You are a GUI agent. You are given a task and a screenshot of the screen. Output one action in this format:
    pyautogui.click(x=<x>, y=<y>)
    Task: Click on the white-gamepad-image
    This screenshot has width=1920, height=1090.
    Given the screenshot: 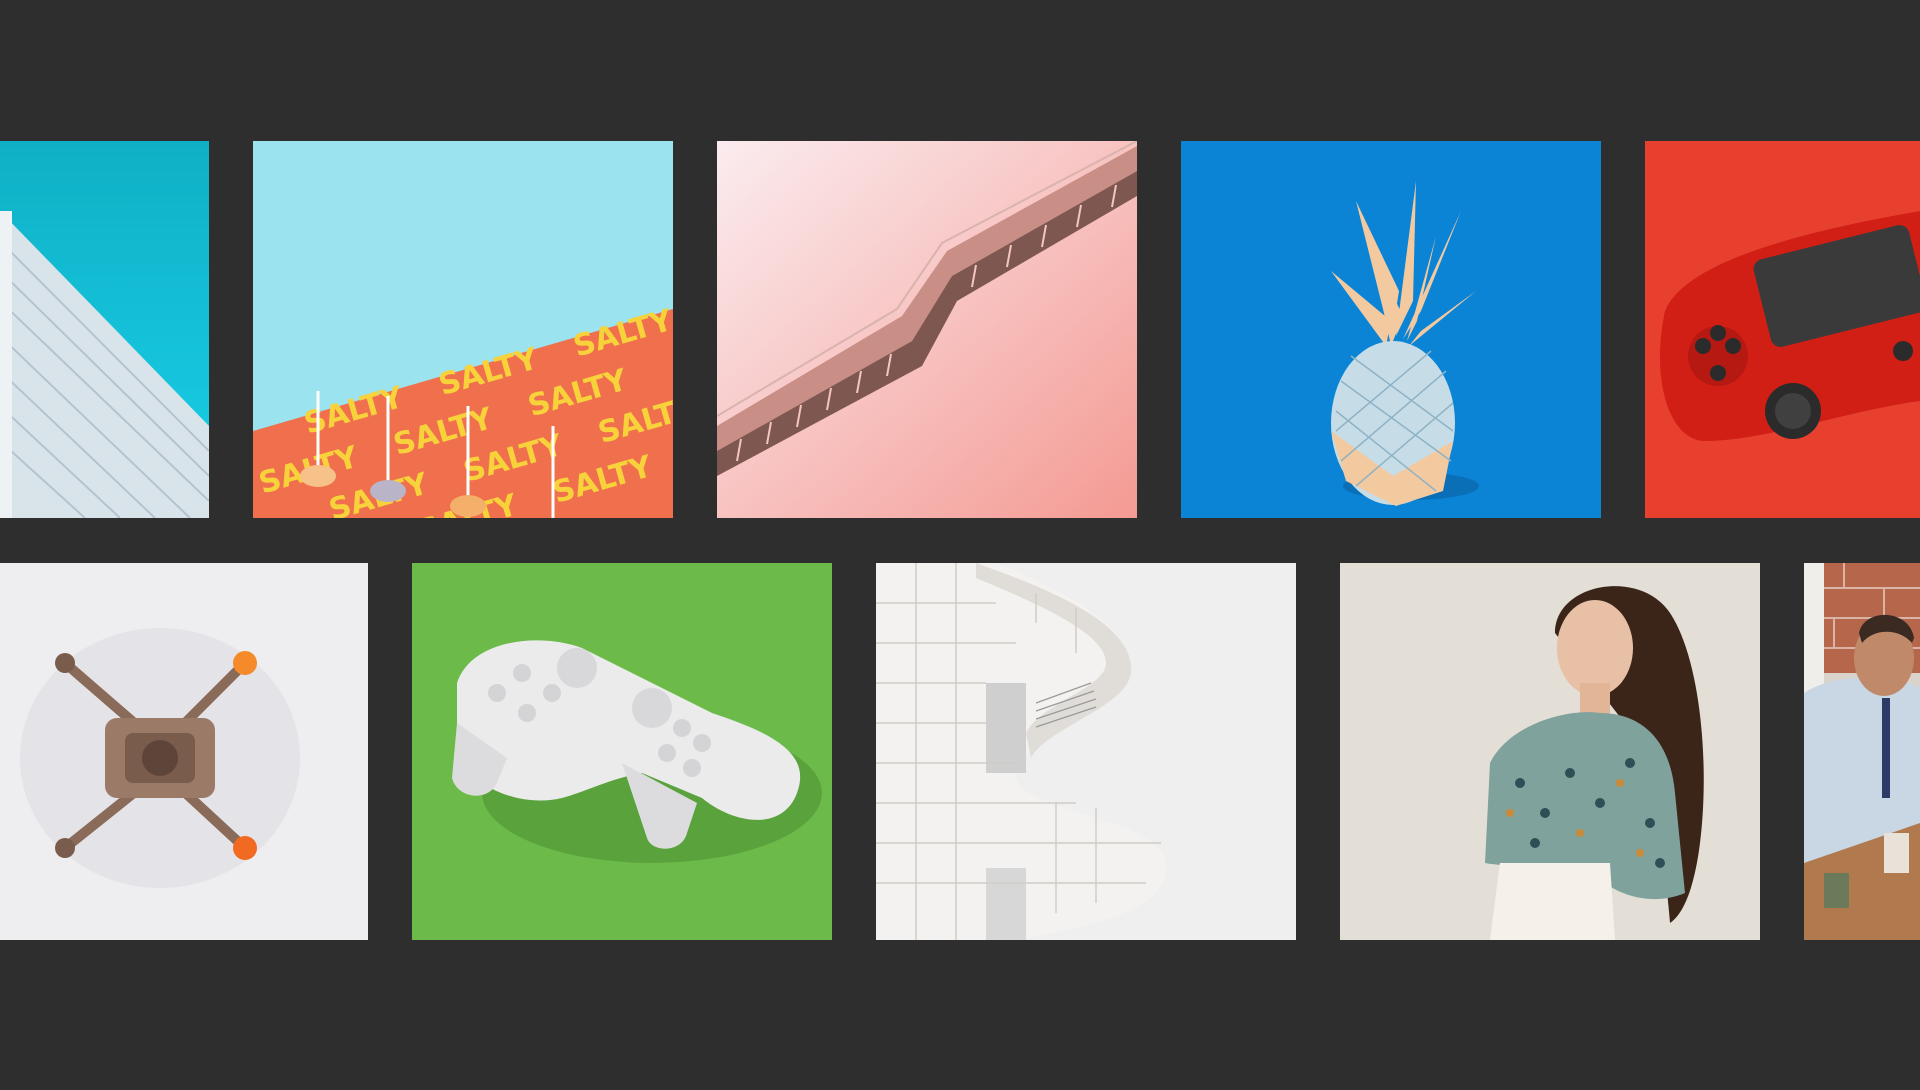 What is the action you would take?
    pyautogui.click(x=622, y=751)
    